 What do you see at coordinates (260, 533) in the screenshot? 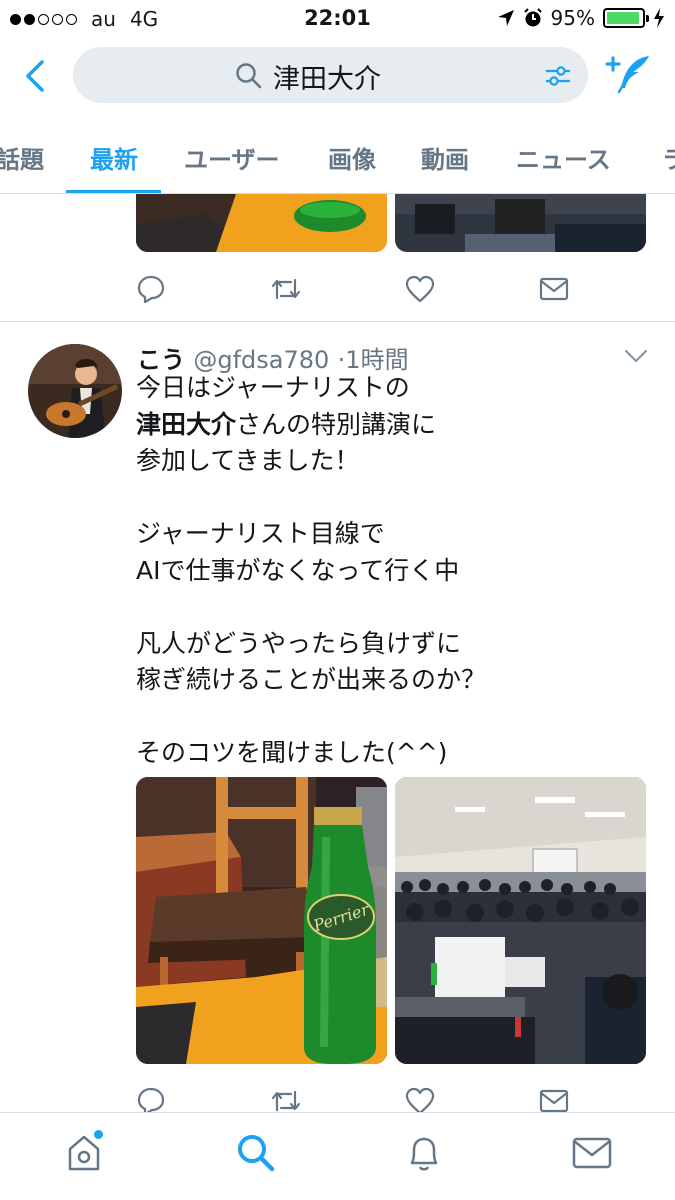
I see `tweet-line: ジャーナリスト目線で` at bounding box center [260, 533].